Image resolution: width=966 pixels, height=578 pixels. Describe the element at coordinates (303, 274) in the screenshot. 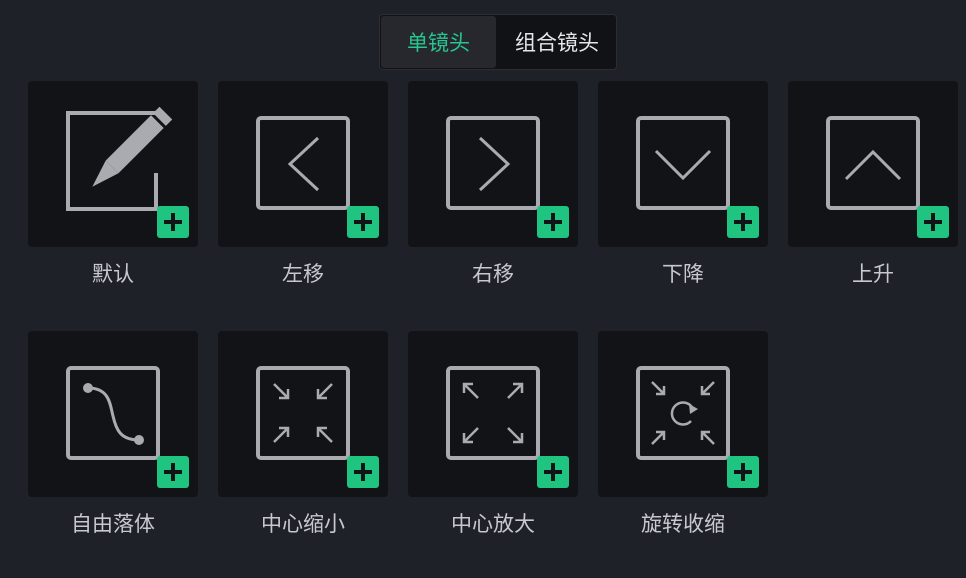

I see `preset-label: 左移` at that location.